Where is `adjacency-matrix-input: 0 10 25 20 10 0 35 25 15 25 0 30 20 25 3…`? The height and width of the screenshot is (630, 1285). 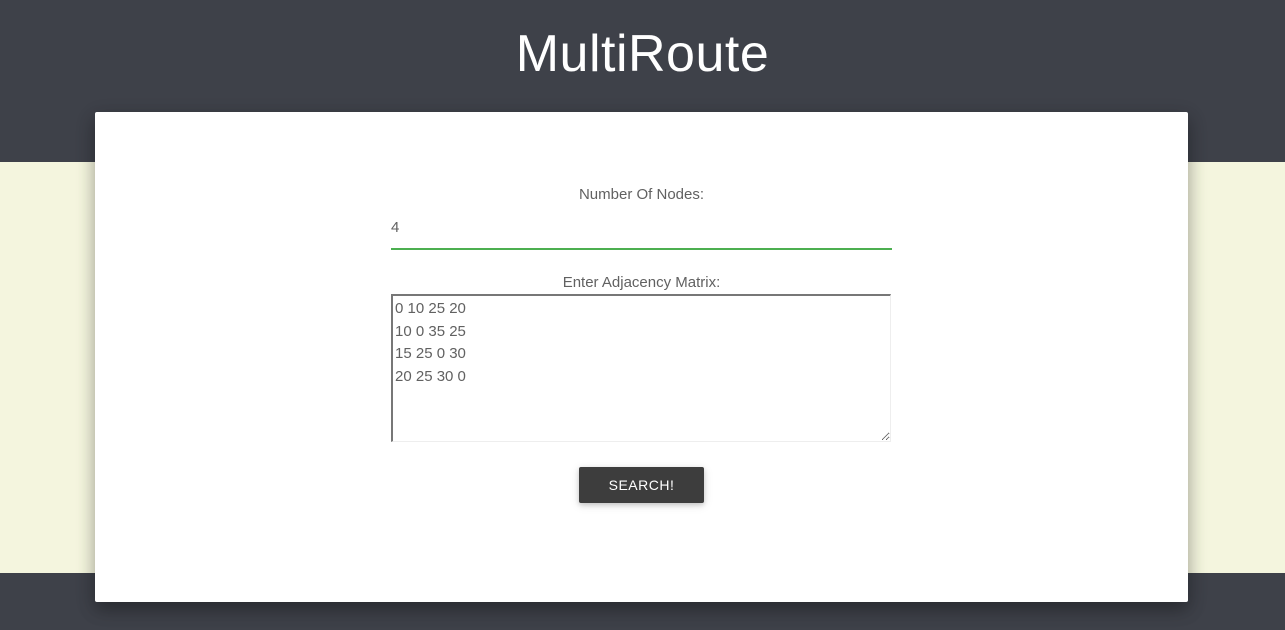 adjacency-matrix-input: 0 10 25 20 10 0 35 25 15 25 0 30 20 25 3… is located at coordinates (641, 368).